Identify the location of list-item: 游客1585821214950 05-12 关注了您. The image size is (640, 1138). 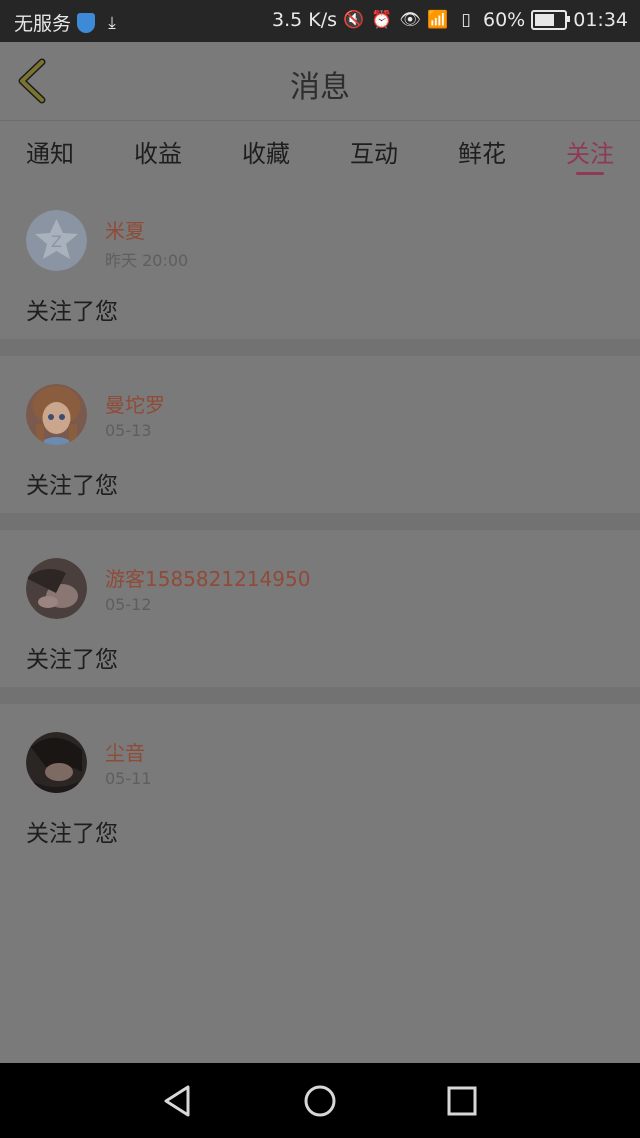
(320, 608).